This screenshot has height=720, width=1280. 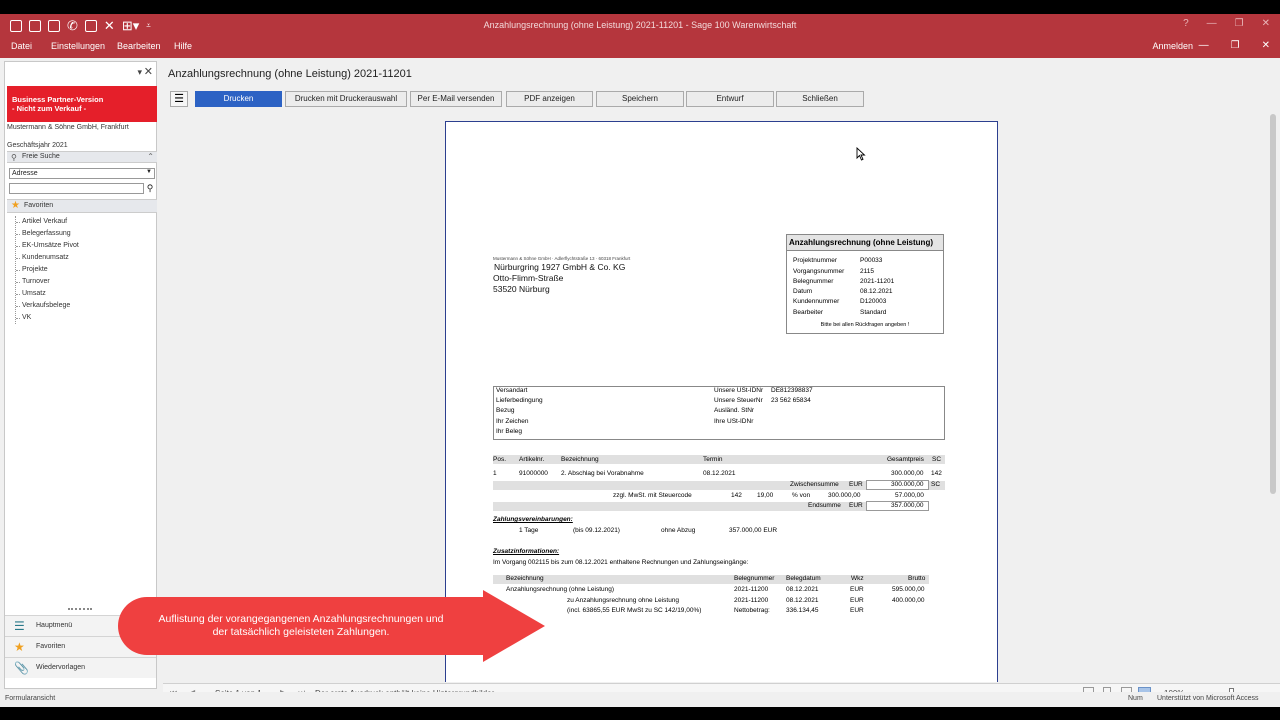 I want to click on sidebar-close-icon: ✕, so click(x=148, y=71).